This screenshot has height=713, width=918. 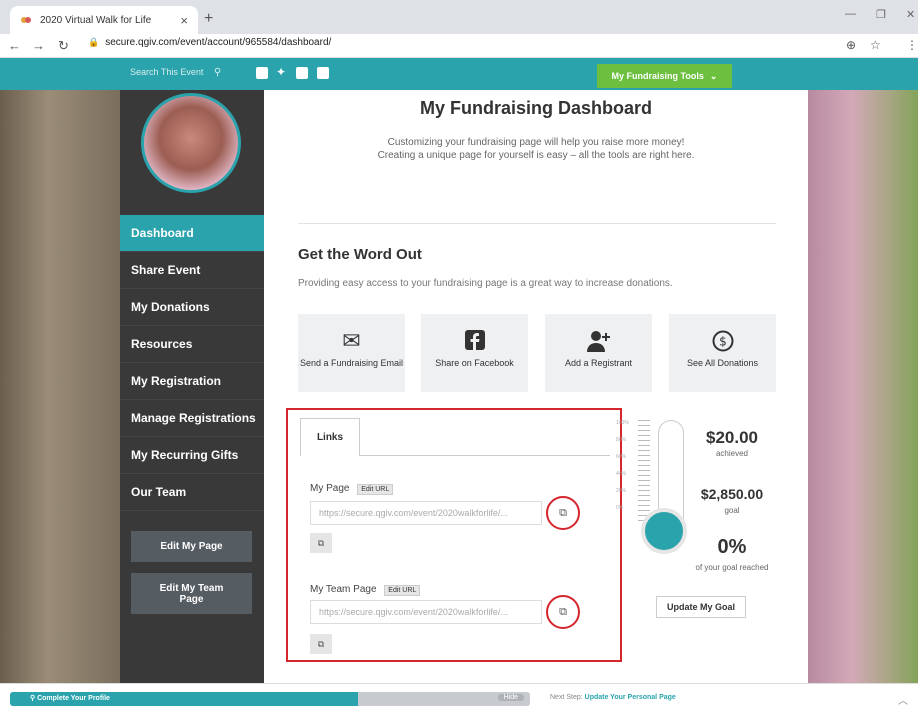 I want to click on search-icon: ⚲, so click(x=217, y=72).